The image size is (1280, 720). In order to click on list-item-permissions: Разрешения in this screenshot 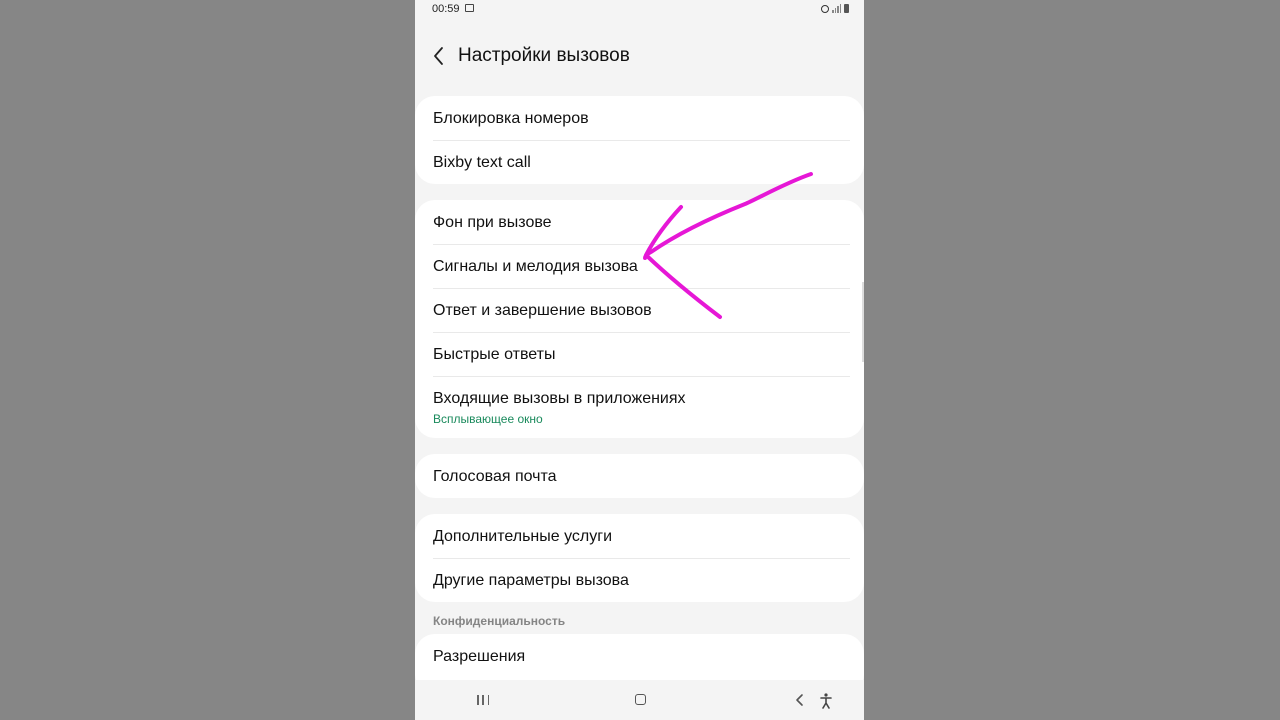, I will do `click(479, 657)`.